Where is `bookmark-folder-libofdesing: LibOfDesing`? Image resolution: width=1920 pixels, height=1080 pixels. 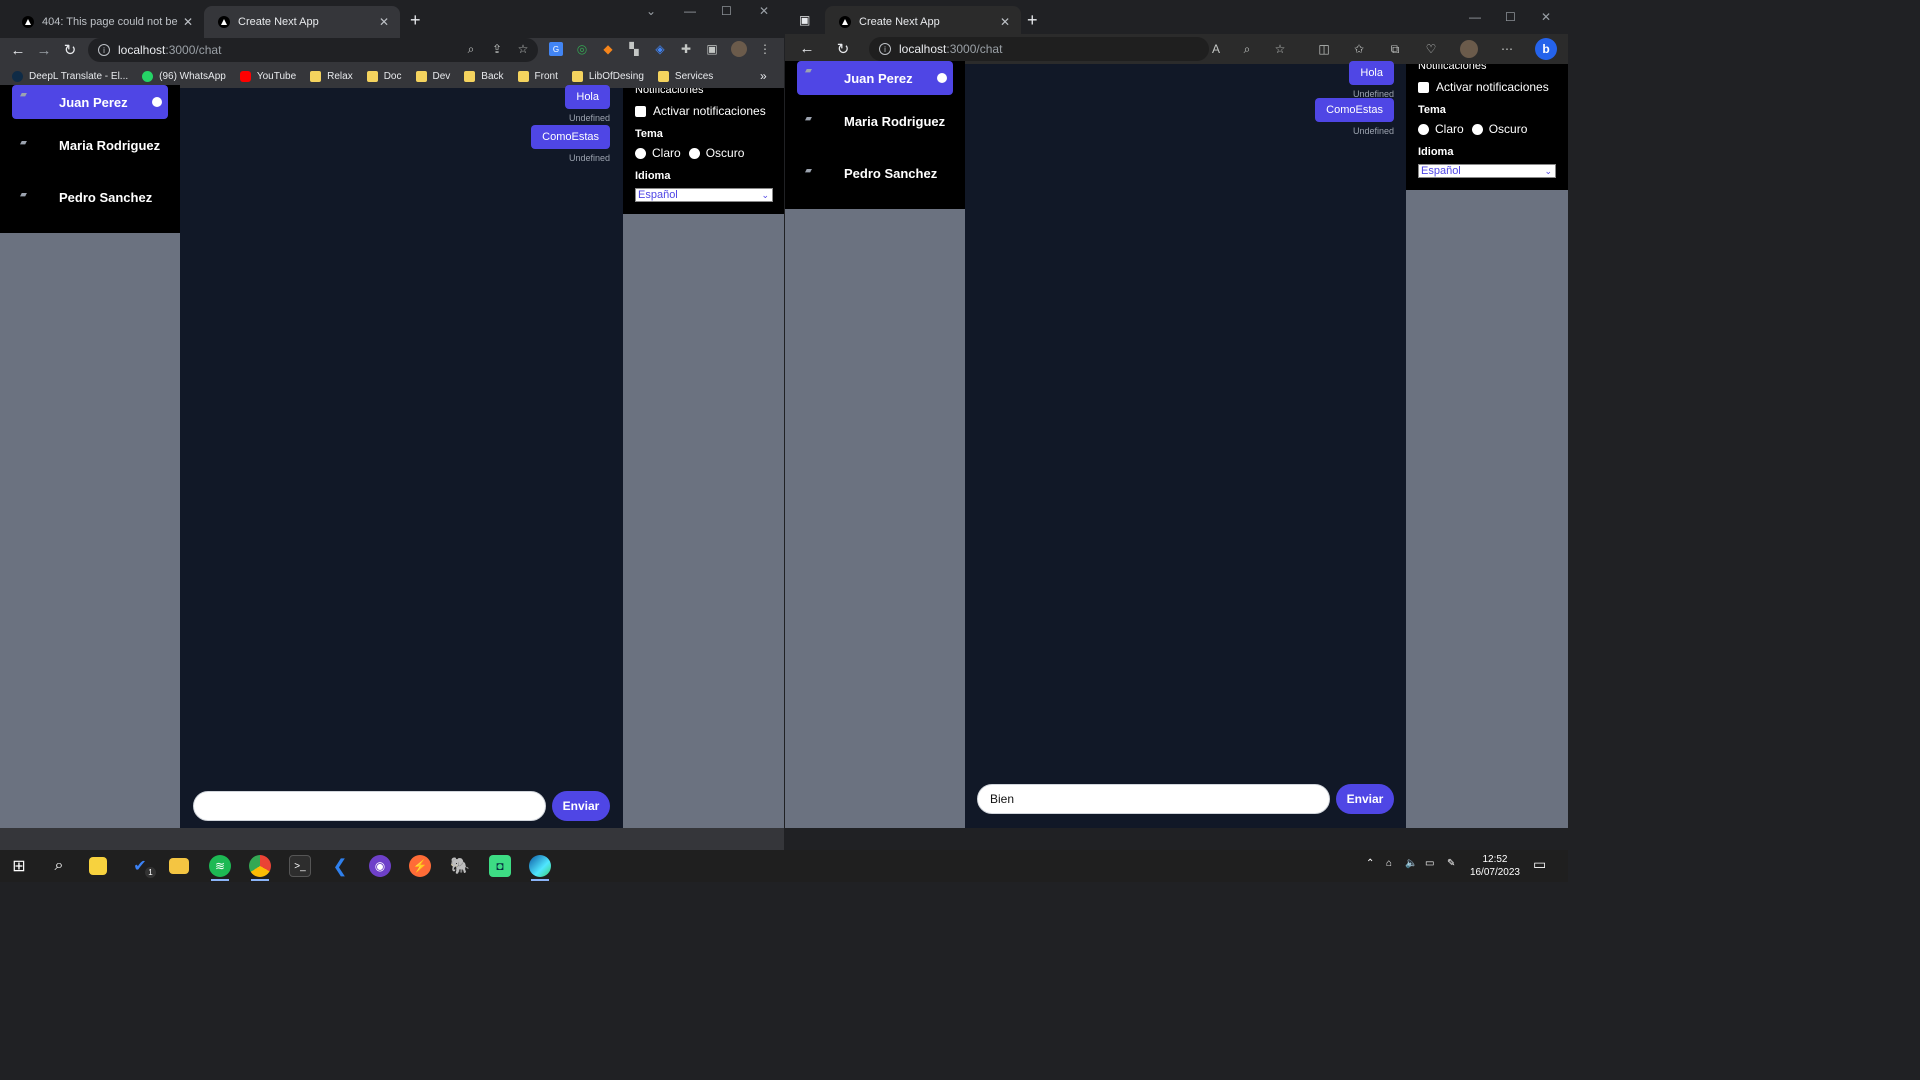
bookmark-folder-libofdesing: LibOfDesing is located at coordinates (607, 76).